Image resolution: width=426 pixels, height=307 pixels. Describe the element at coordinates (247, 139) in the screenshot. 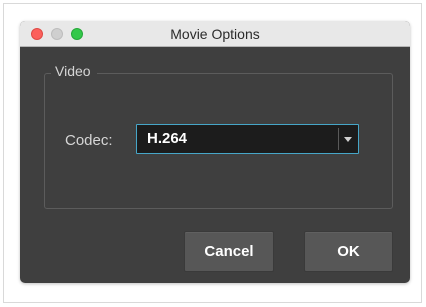

I see `codec-select: H.264` at that location.